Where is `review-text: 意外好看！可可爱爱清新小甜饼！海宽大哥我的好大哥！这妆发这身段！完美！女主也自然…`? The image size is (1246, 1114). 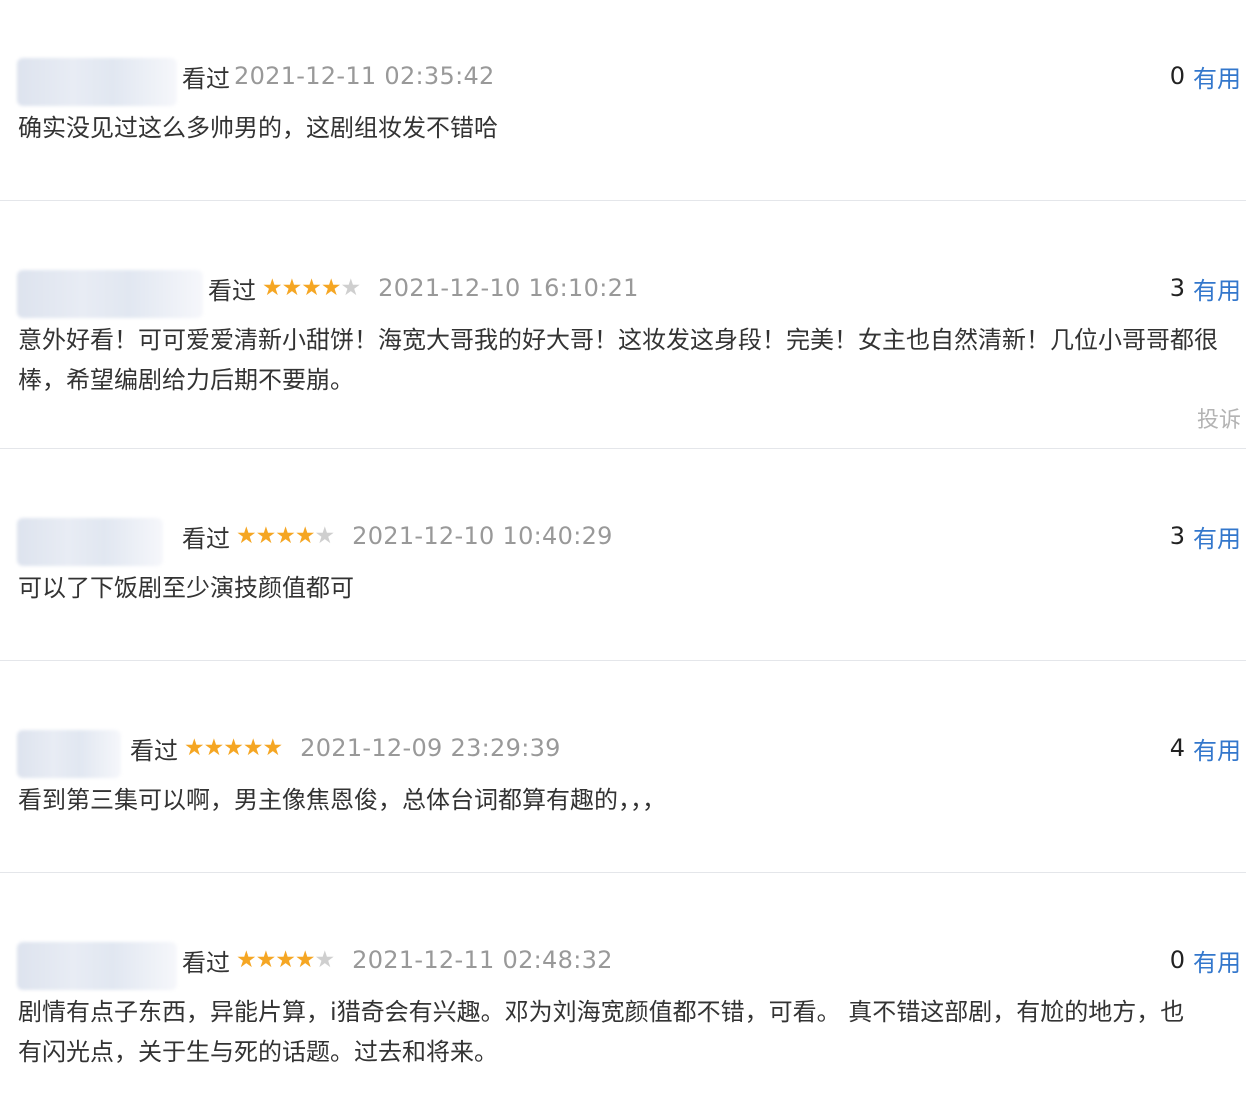
review-text: 意外好看！可可爱爱清新小甜饼！海宽大哥我的好大哥！这妆发这身段！完美！女主也自然… is located at coordinates (618, 360).